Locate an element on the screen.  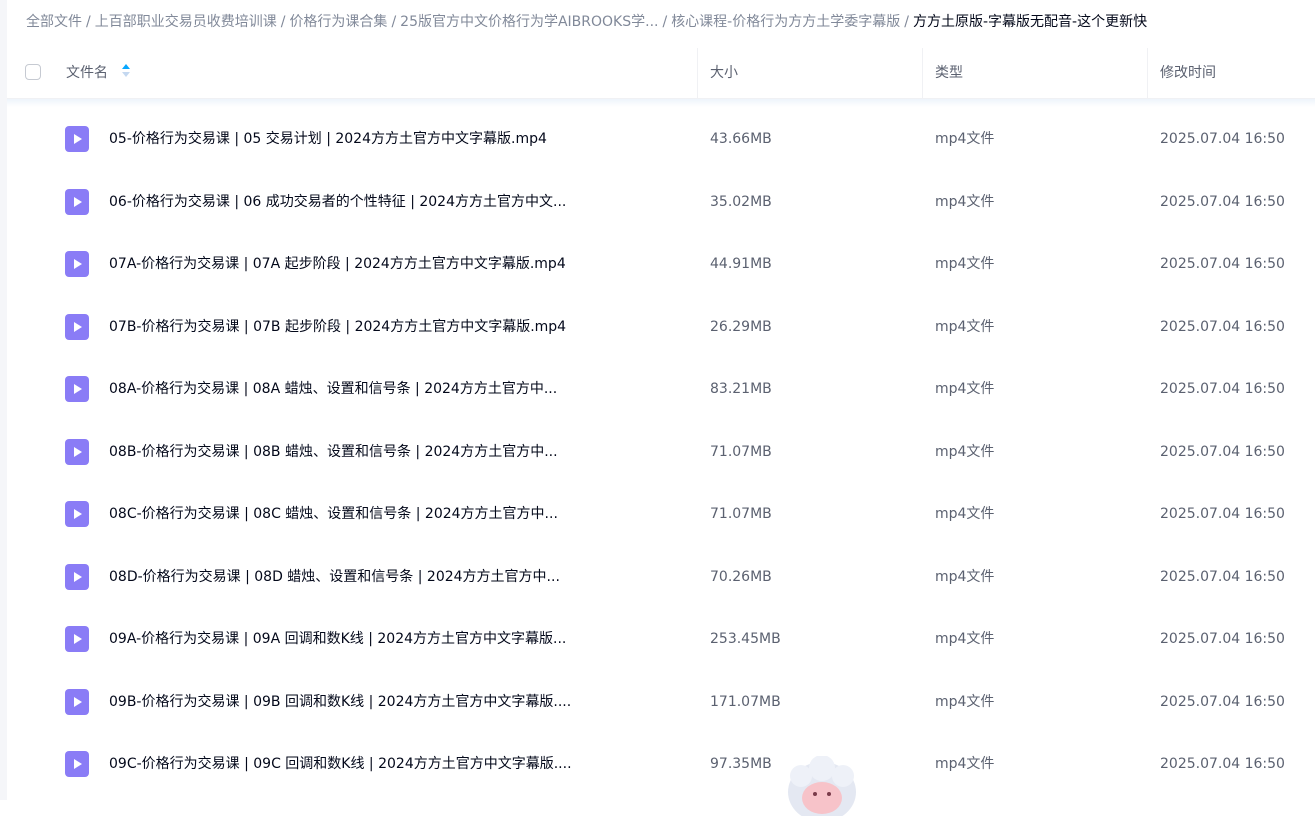
table-header: 文件名 大小 类型 修改时间 is located at coordinates (661, 73).